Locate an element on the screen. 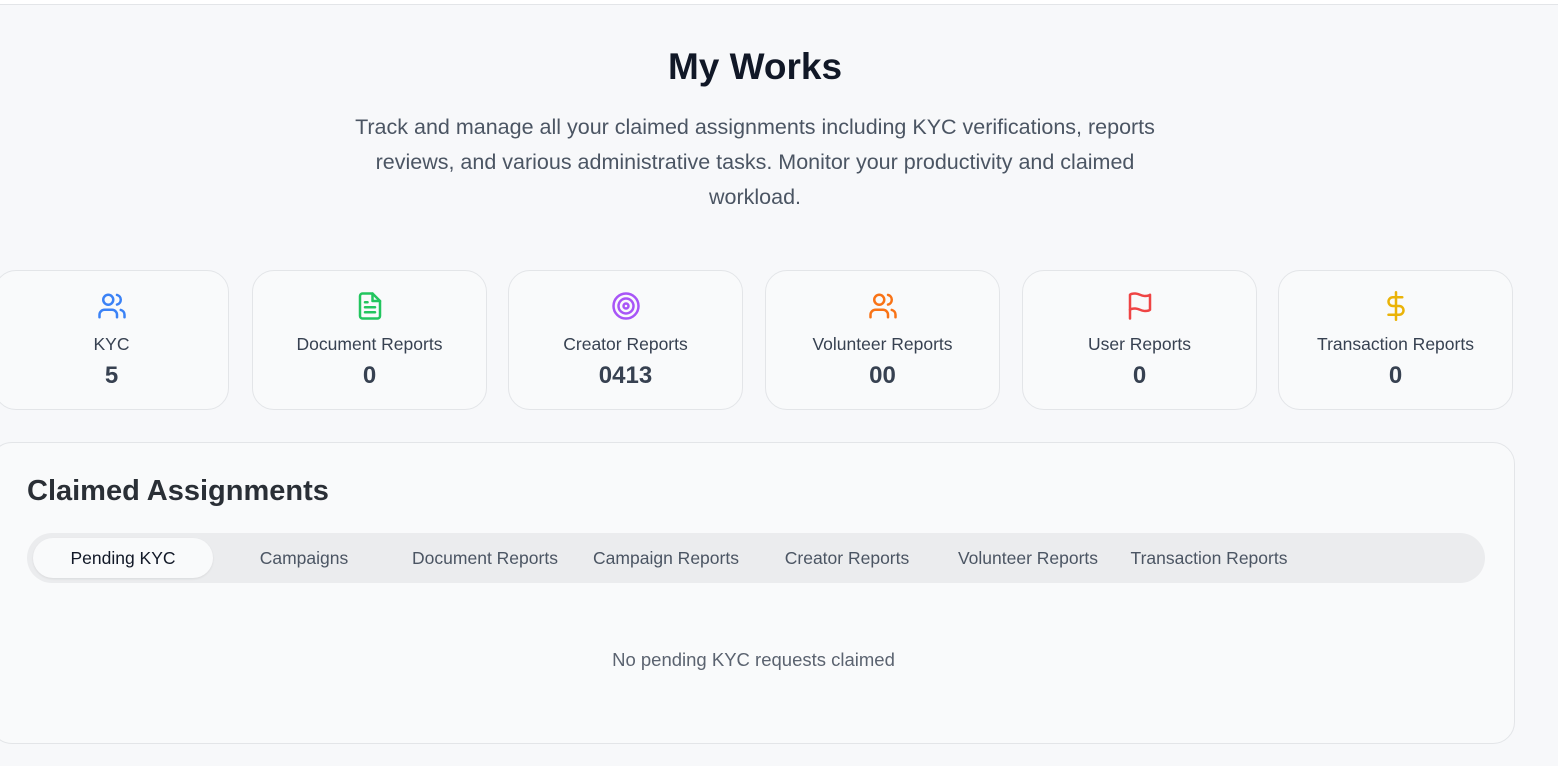 The width and height of the screenshot is (1558, 766). tab-transaction-reports: Transaction Reports is located at coordinates (1209, 558).